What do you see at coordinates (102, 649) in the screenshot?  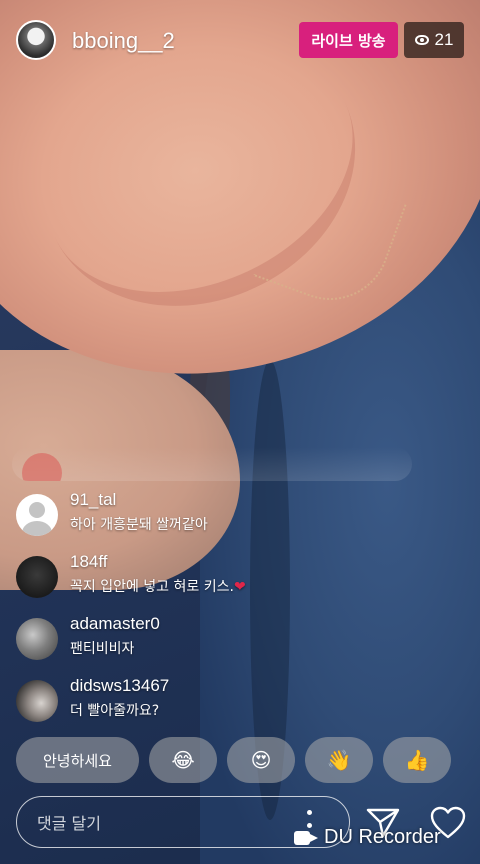 I see `comment-text: 팬티비비자` at bounding box center [102, 649].